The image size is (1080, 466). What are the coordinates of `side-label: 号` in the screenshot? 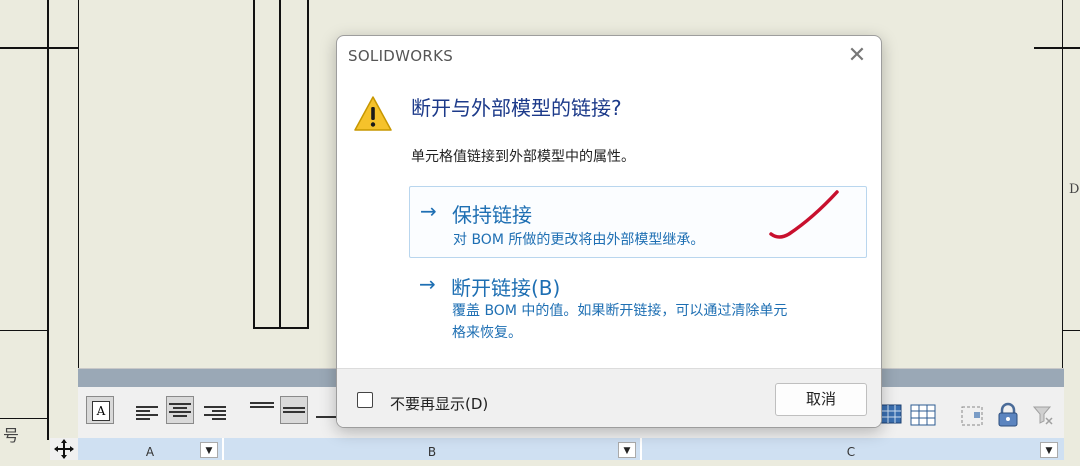 It's located at (11, 435).